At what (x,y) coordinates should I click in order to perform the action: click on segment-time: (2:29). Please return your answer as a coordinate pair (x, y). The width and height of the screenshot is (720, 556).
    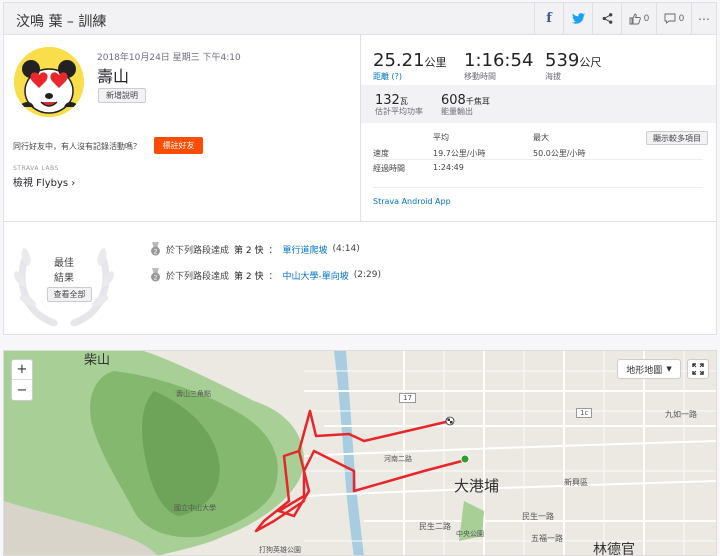
    Looking at the image, I should click on (367, 275).